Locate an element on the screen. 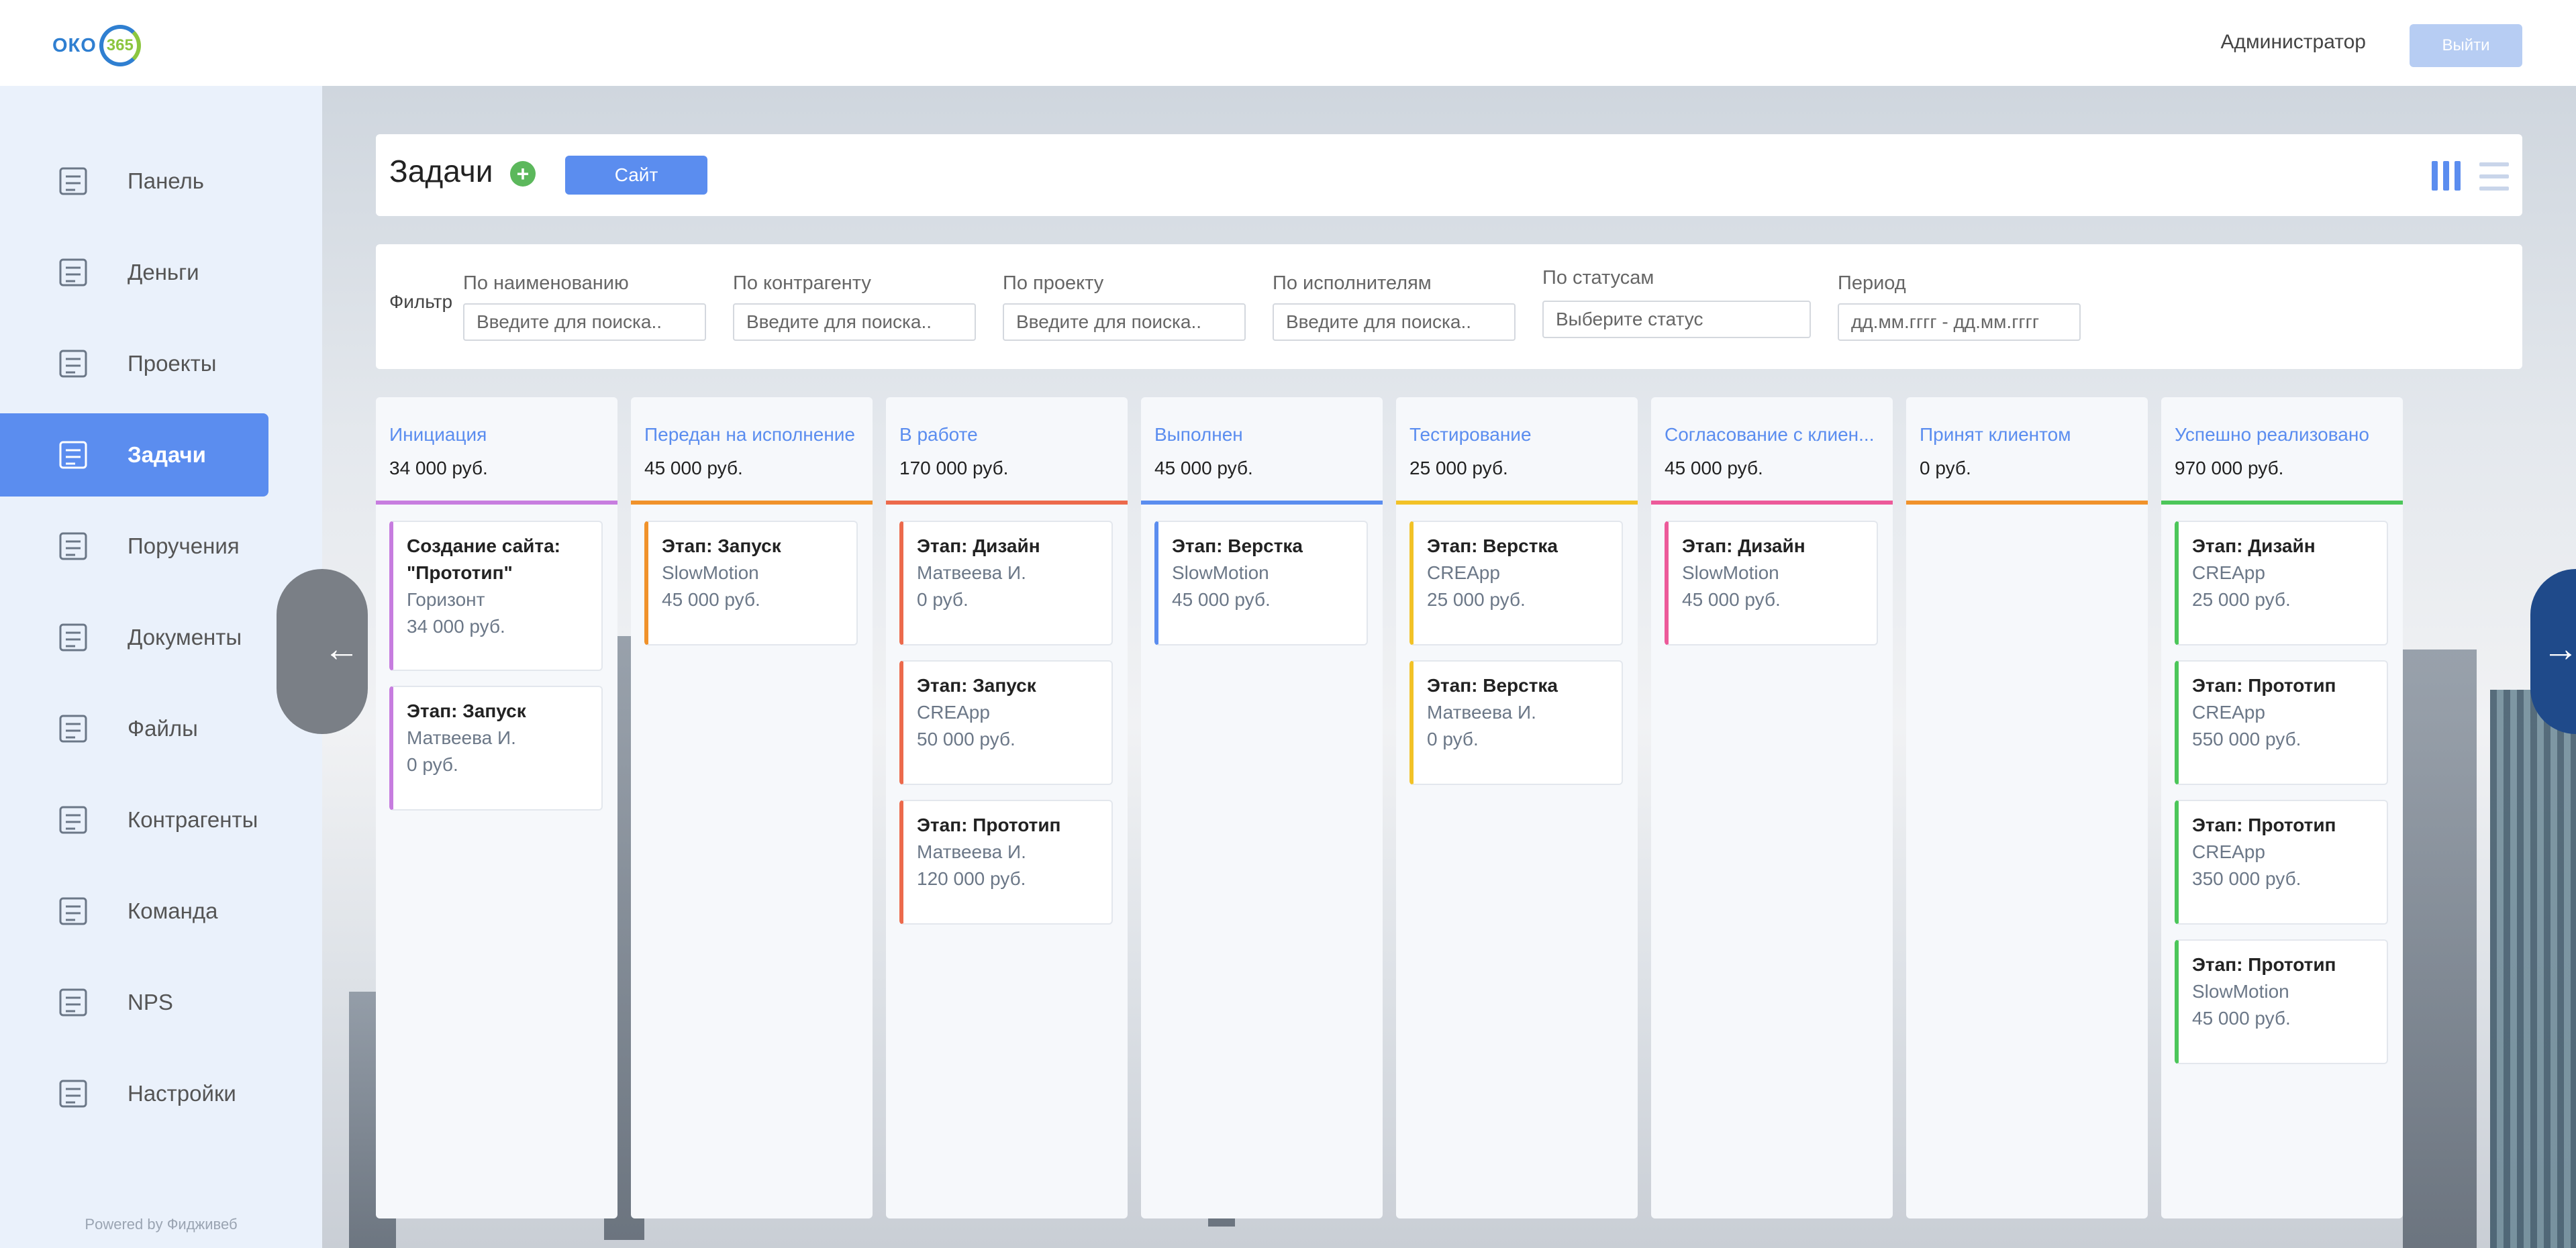 This screenshot has height=1248, width=2576. task-card: Этап: Прототип SlowMotion 45 000 руб. is located at coordinates (2281, 1002).